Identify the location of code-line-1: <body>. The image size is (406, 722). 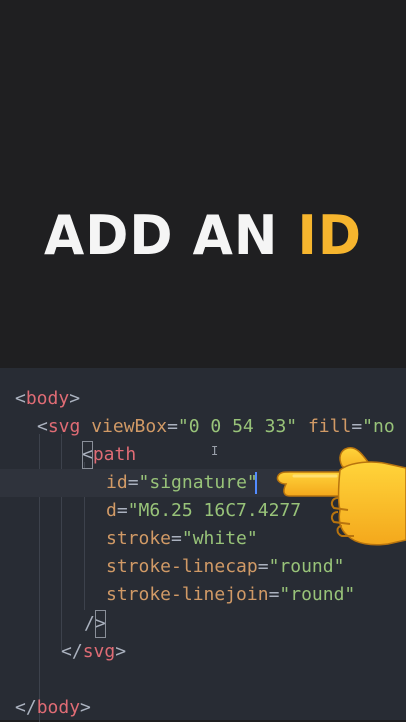
(48, 398).